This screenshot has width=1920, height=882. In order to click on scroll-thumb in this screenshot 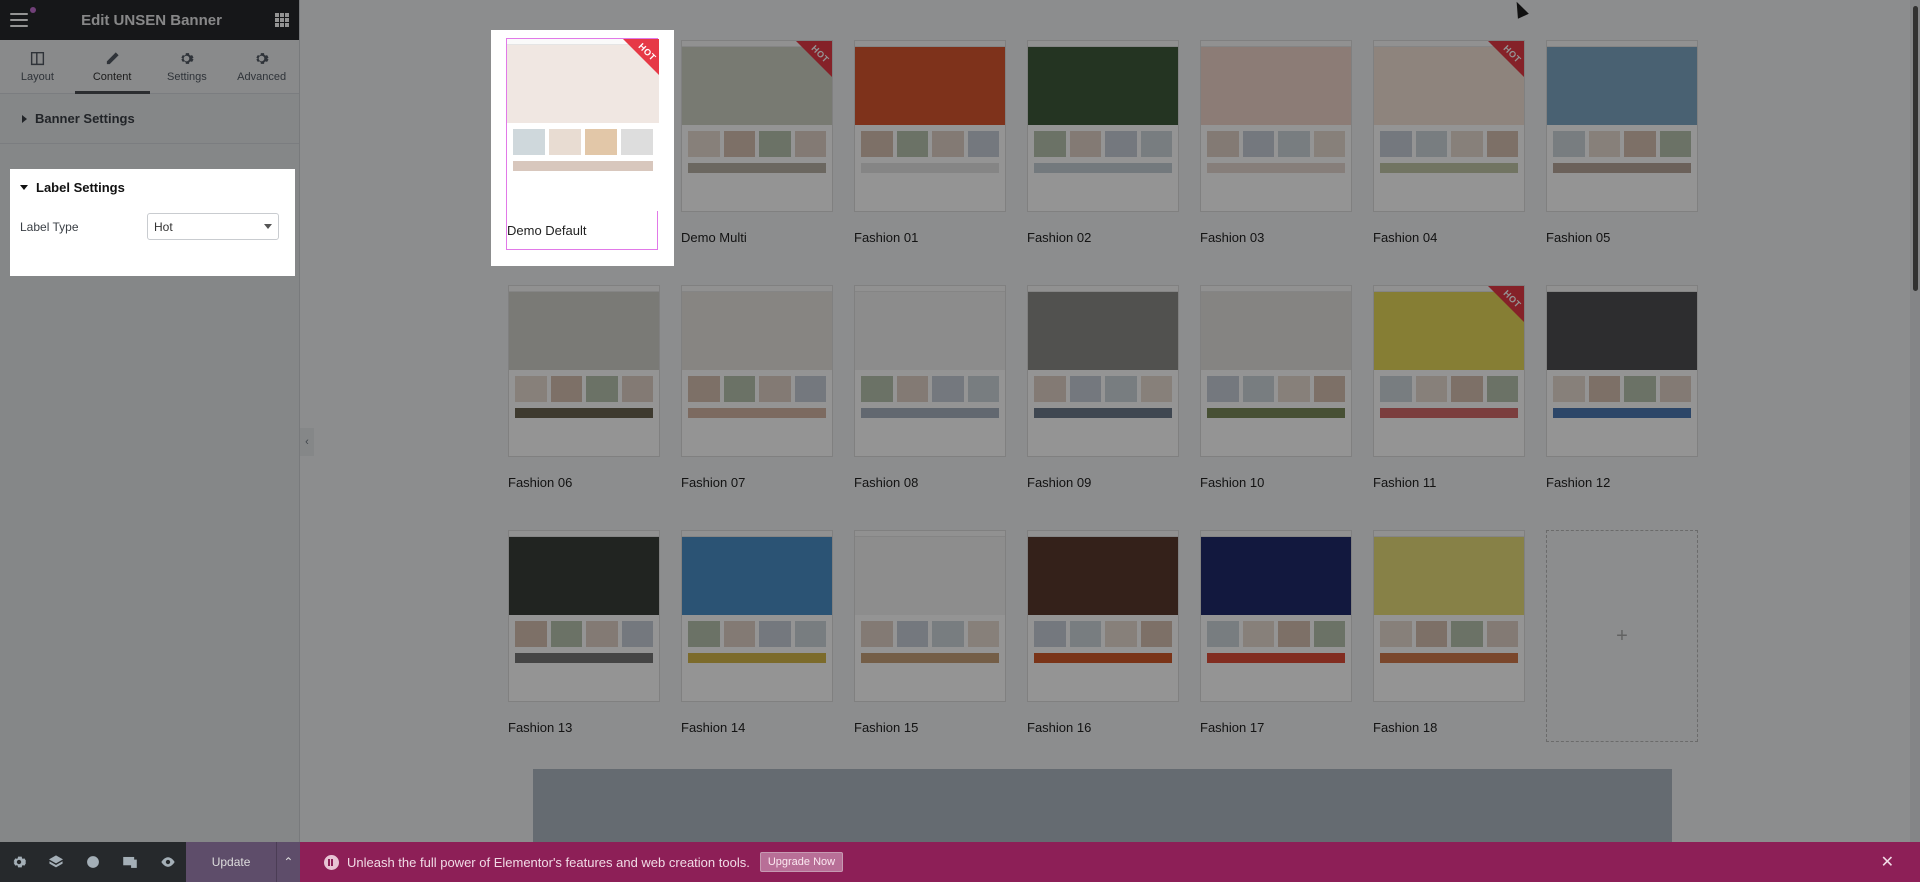, I will do `click(1915, 148)`.